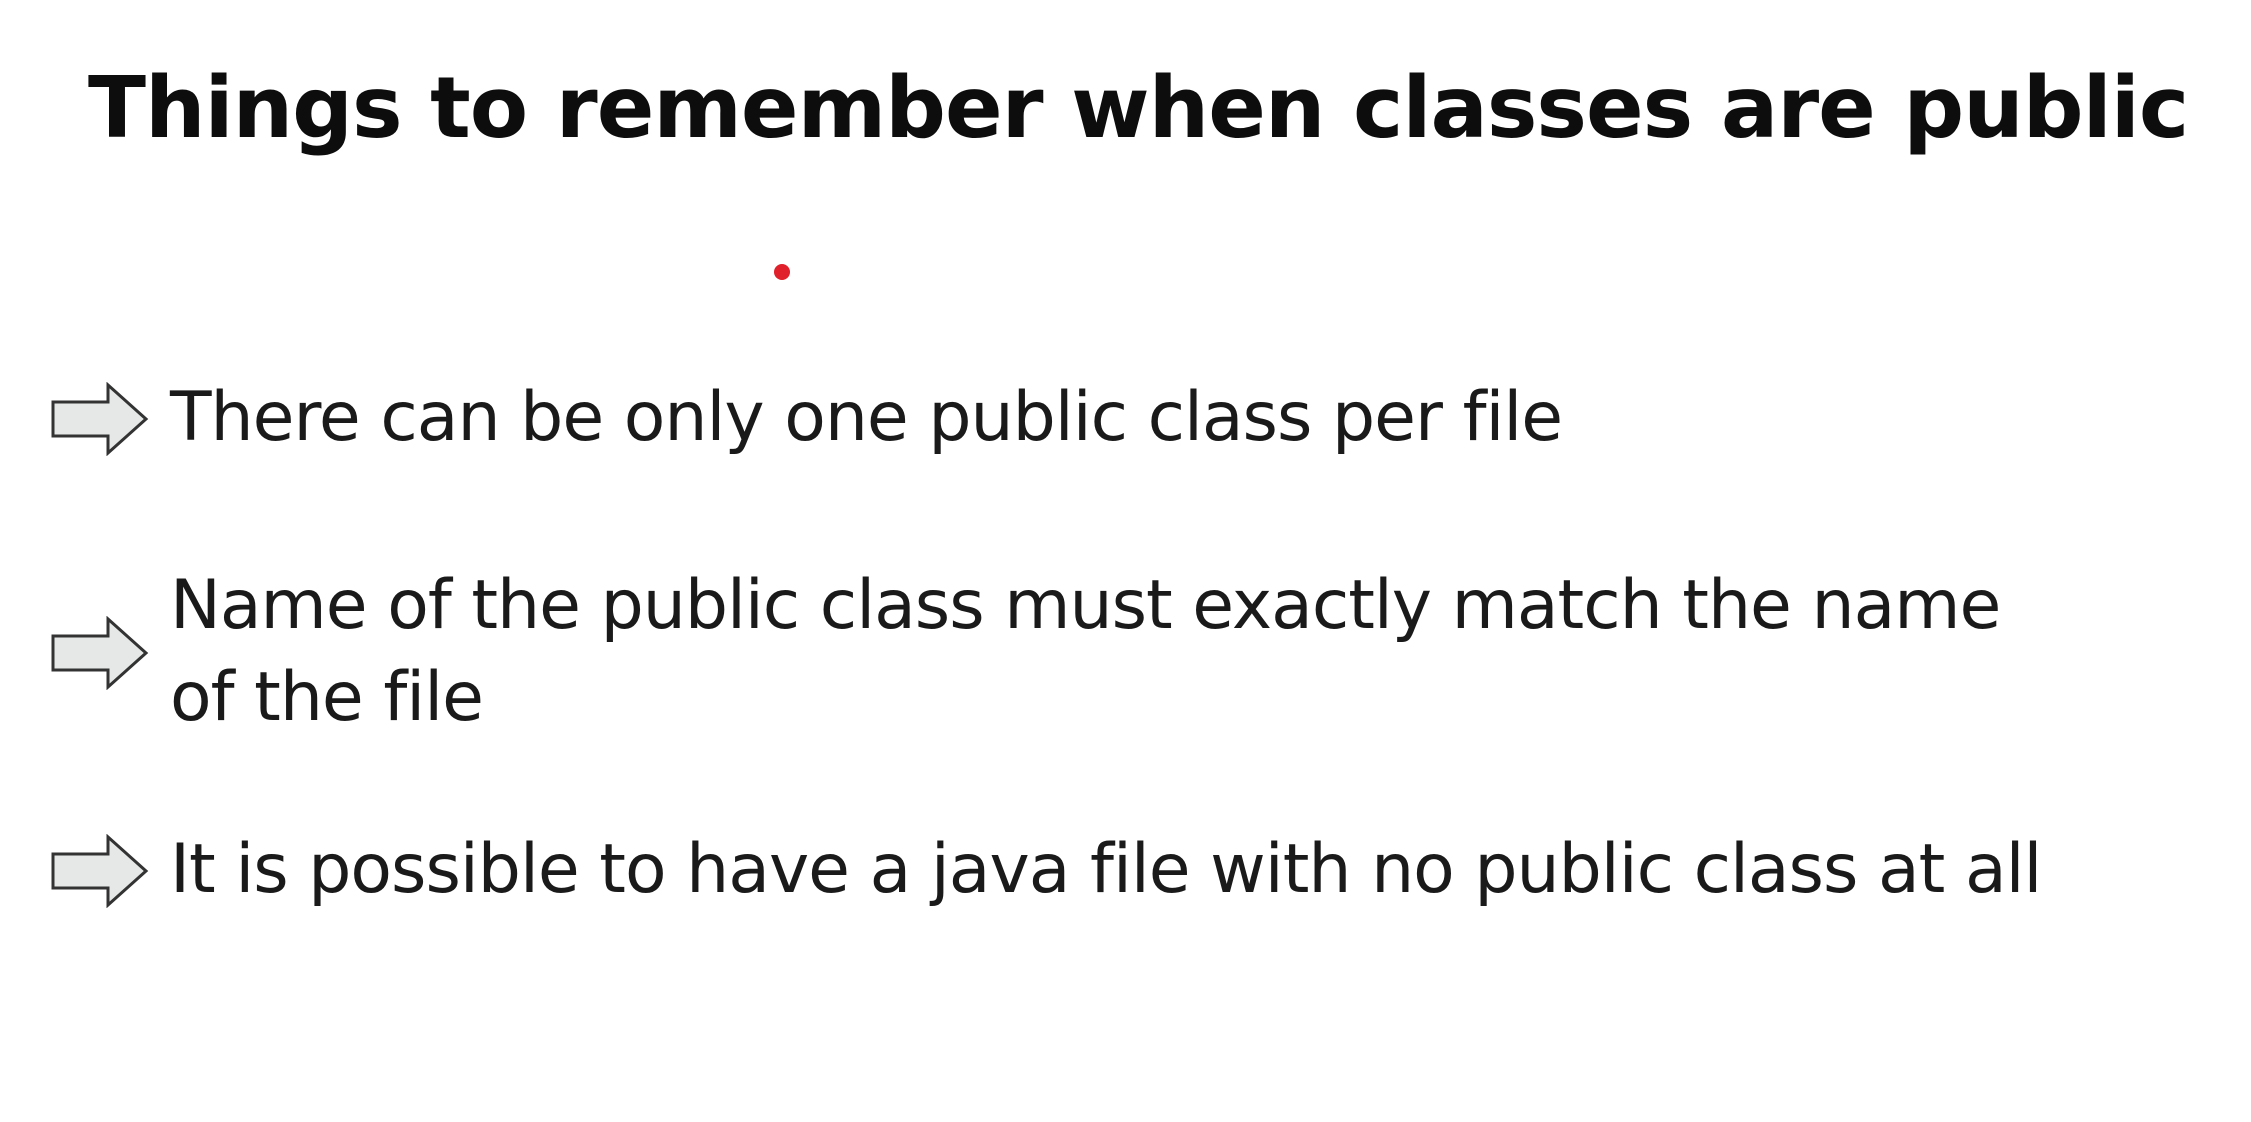 The height and width of the screenshot is (1122, 2251). Describe the element at coordinates (327, 697) in the screenshot. I see `bullet-text-line: of the file` at that location.